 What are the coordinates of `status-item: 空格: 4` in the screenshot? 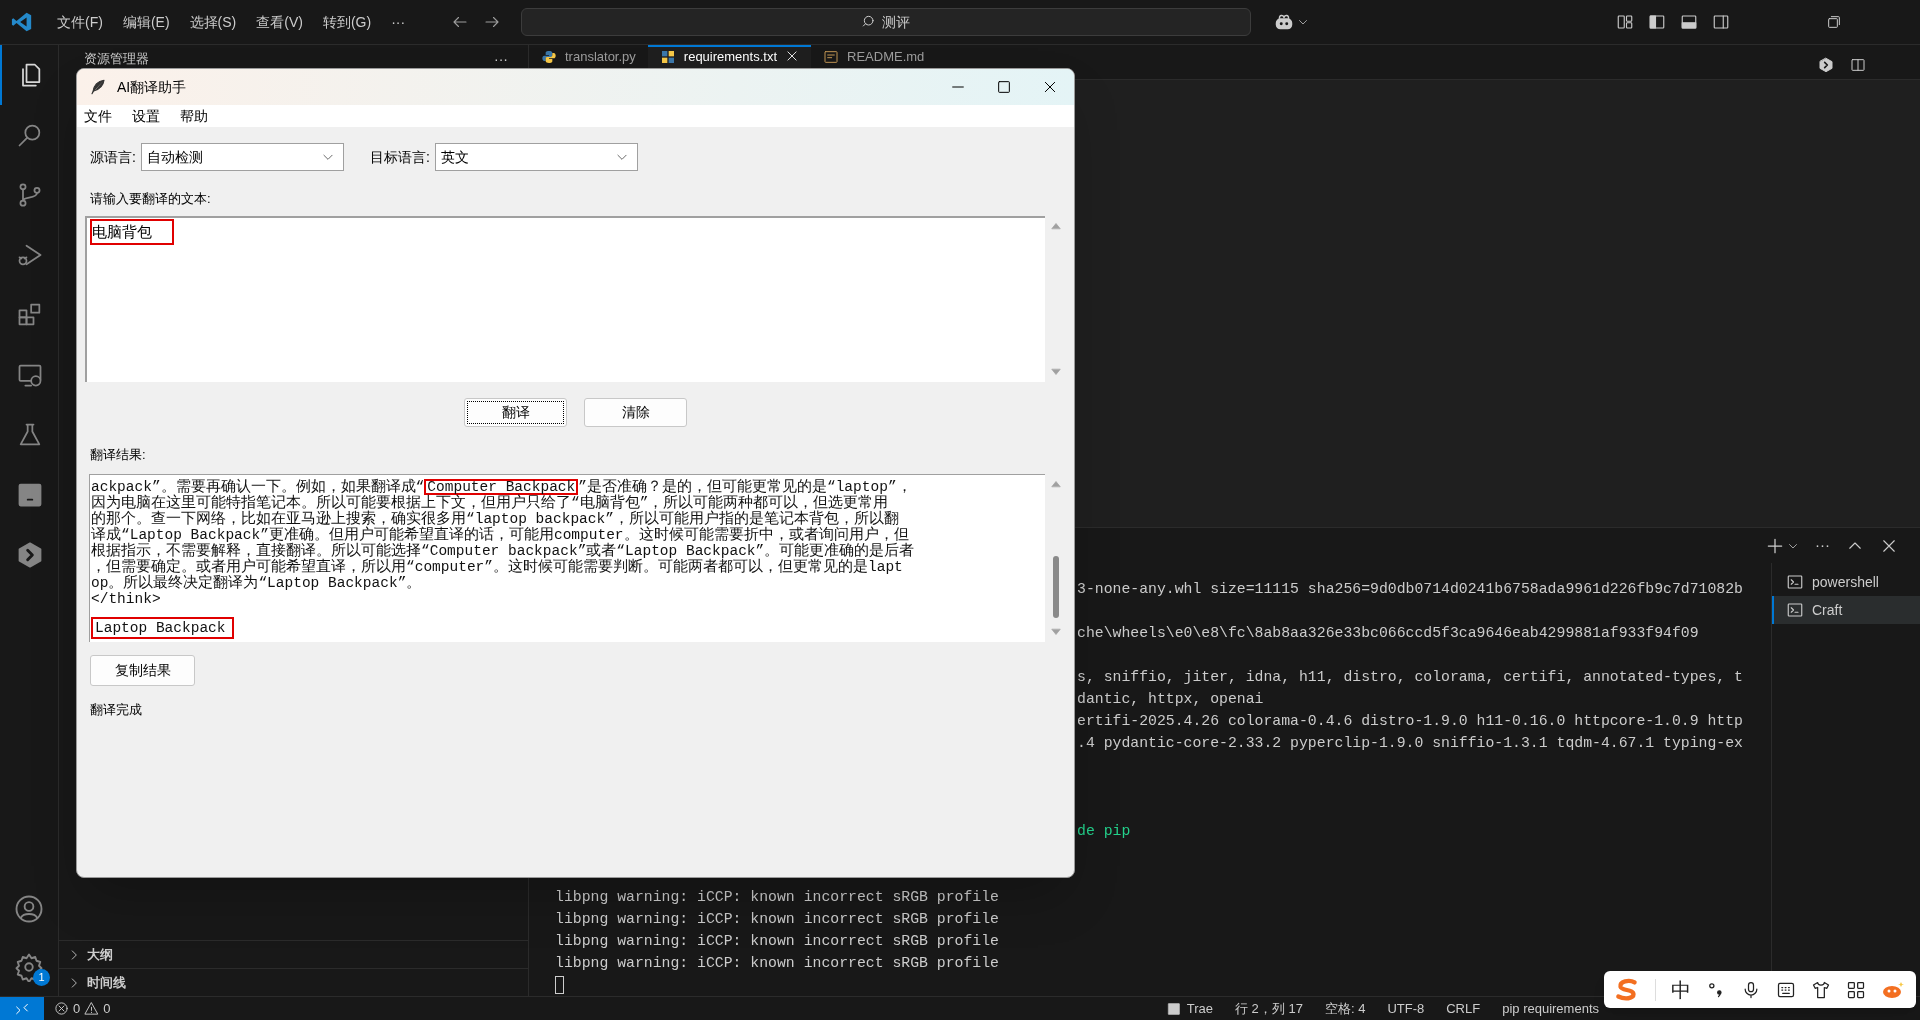 It's located at (1345, 1008).